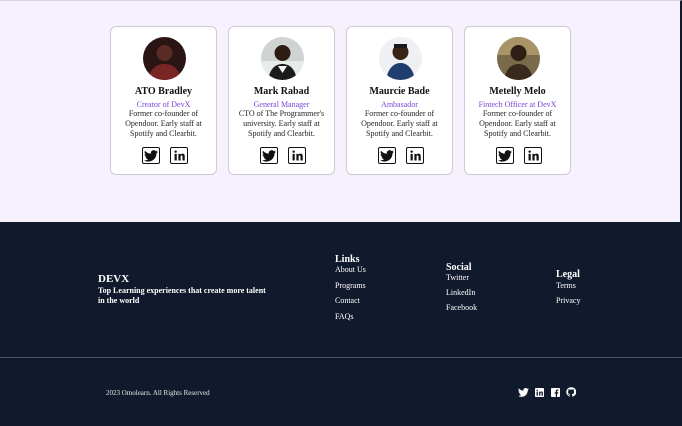 The height and width of the screenshot is (426, 682). Describe the element at coordinates (399, 91) in the screenshot. I see `member-name: Maurcie Bade` at that location.